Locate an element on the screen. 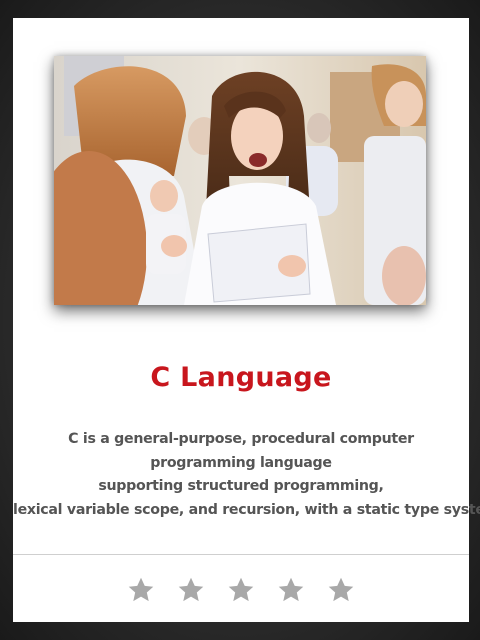 The height and width of the screenshot is (640, 480). description-line: supporting structured programming, is located at coordinates (241, 486).